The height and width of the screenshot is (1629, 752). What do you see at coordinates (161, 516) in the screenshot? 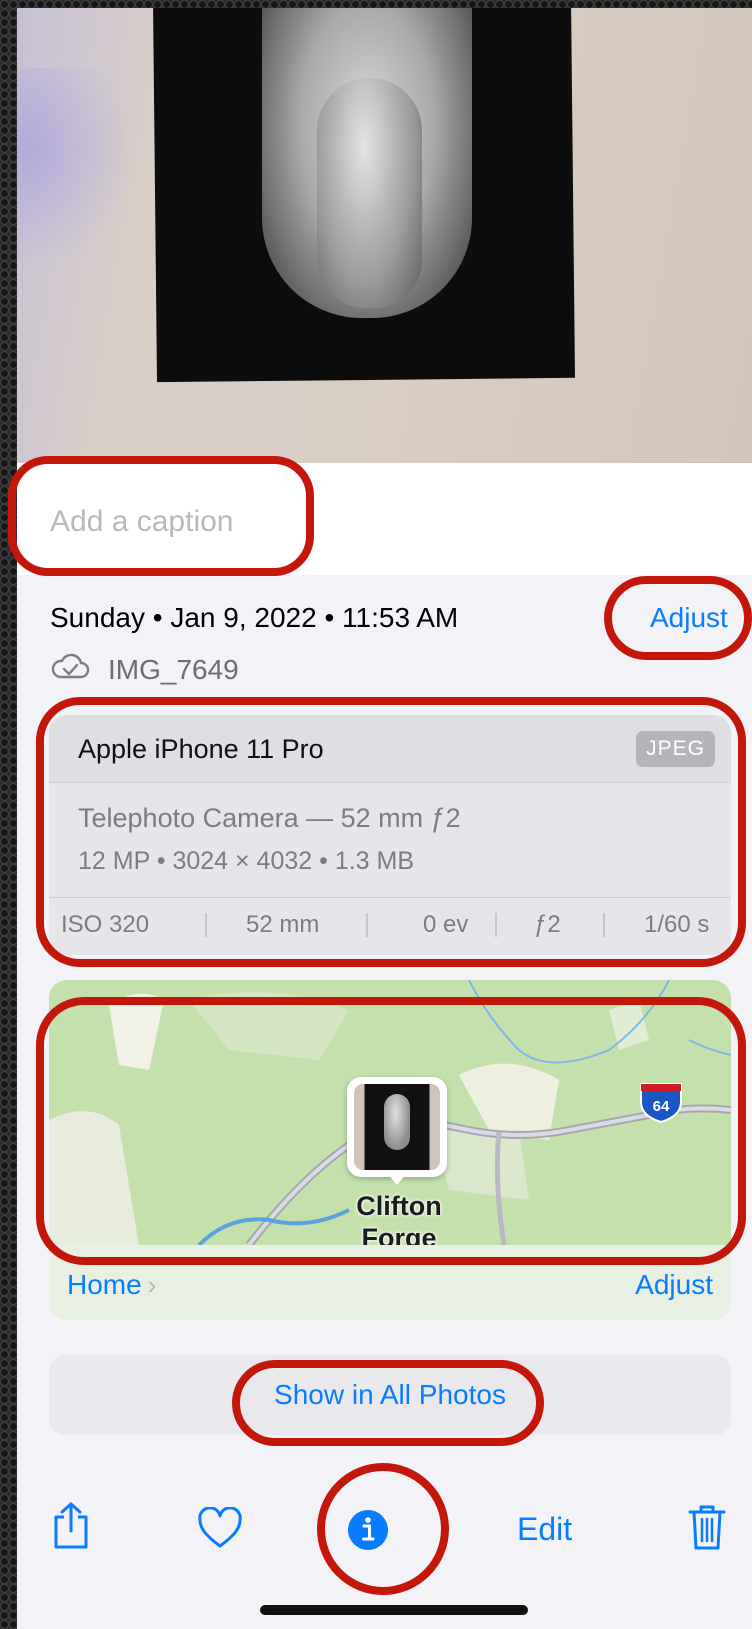
I see `annotation-caption` at bounding box center [161, 516].